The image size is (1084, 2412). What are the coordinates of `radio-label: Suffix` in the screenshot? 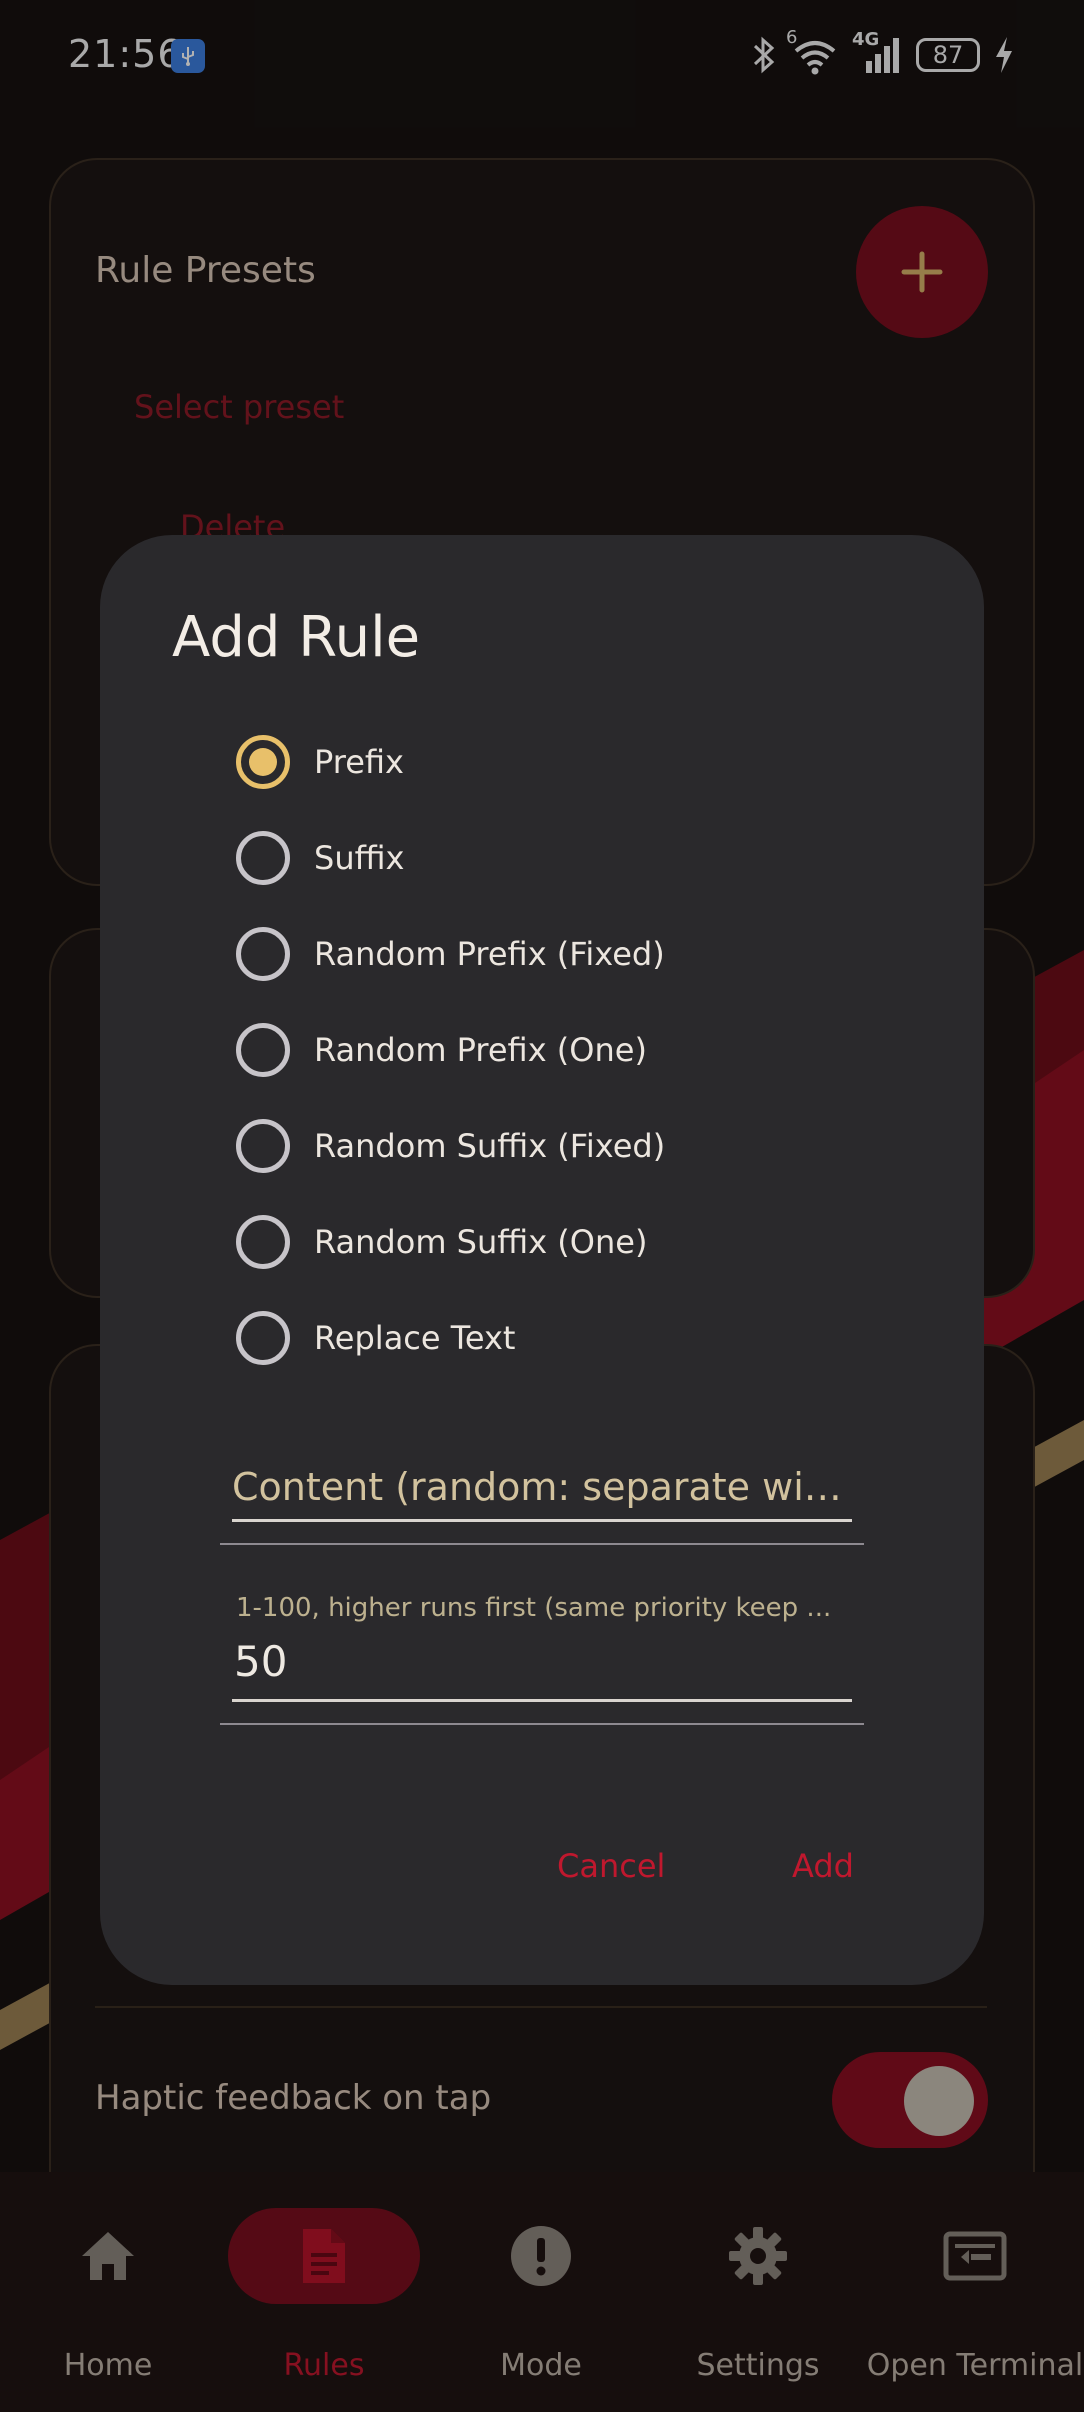 It's located at (359, 858).